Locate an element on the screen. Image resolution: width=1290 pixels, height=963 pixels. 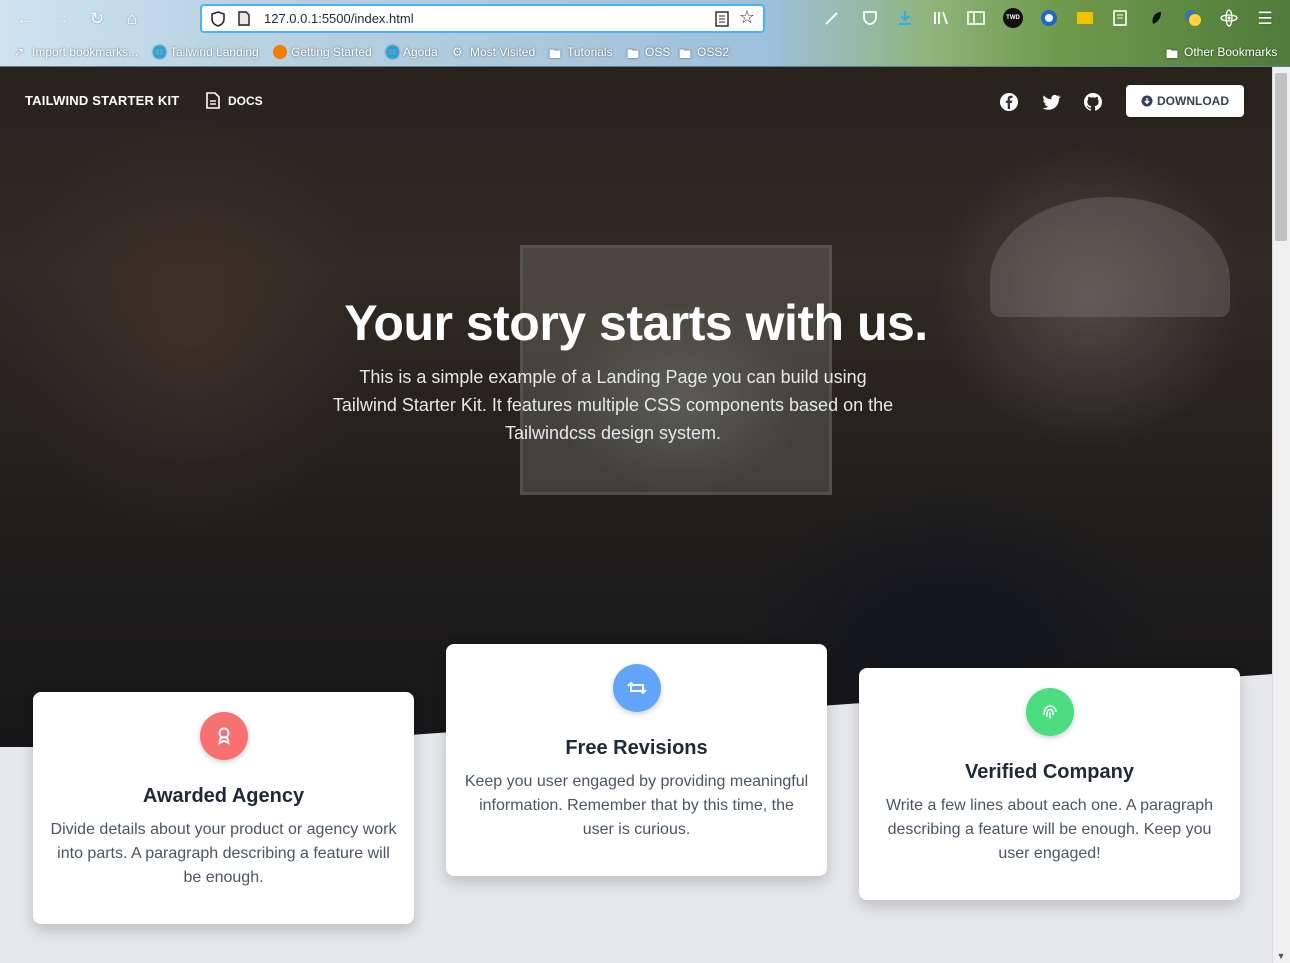
library-icon is located at coordinates (941, 18).